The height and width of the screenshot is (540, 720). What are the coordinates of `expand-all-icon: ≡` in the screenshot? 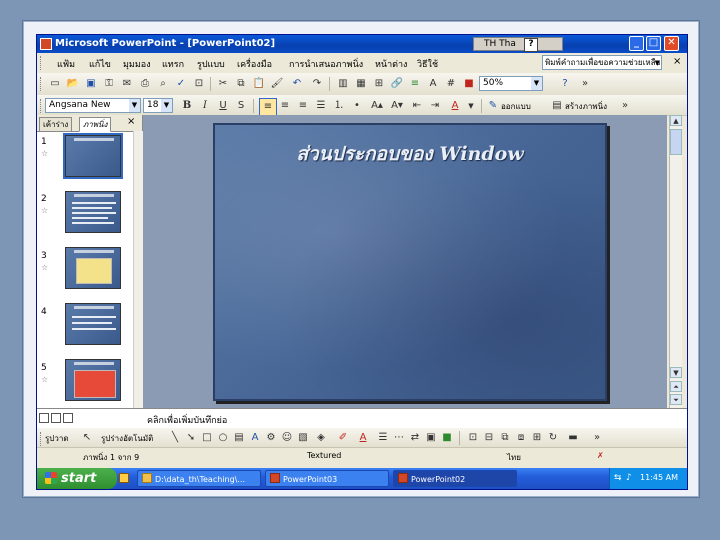 It's located at (415, 84).